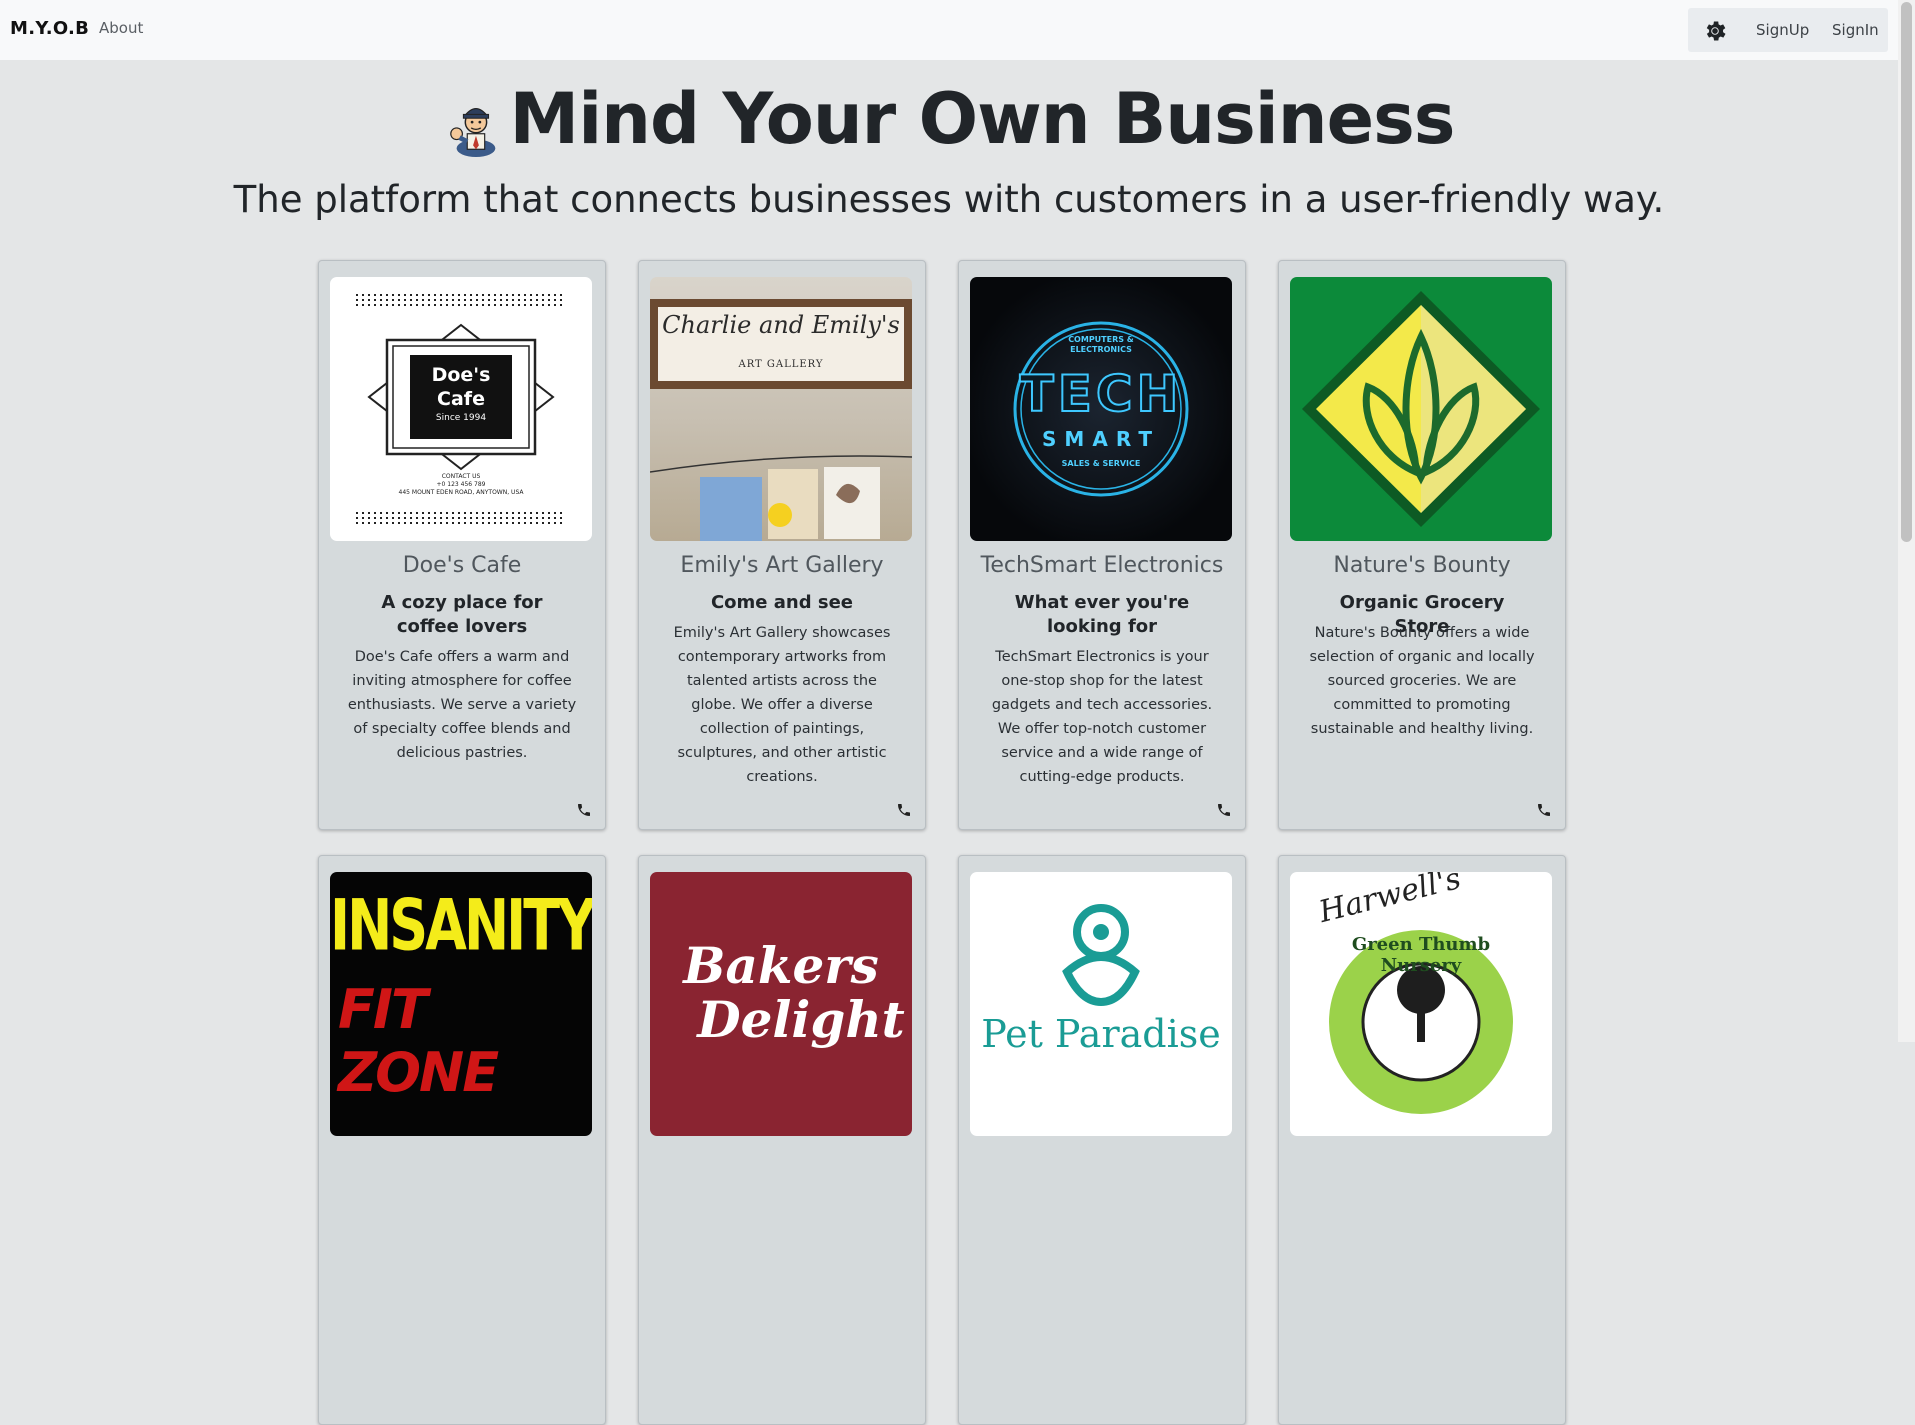 This screenshot has height=1425, width=1915. Describe the element at coordinates (1421, 955) in the screenshot. I see `nursery-logo-line2: Green Thumb Nursery` at that location.